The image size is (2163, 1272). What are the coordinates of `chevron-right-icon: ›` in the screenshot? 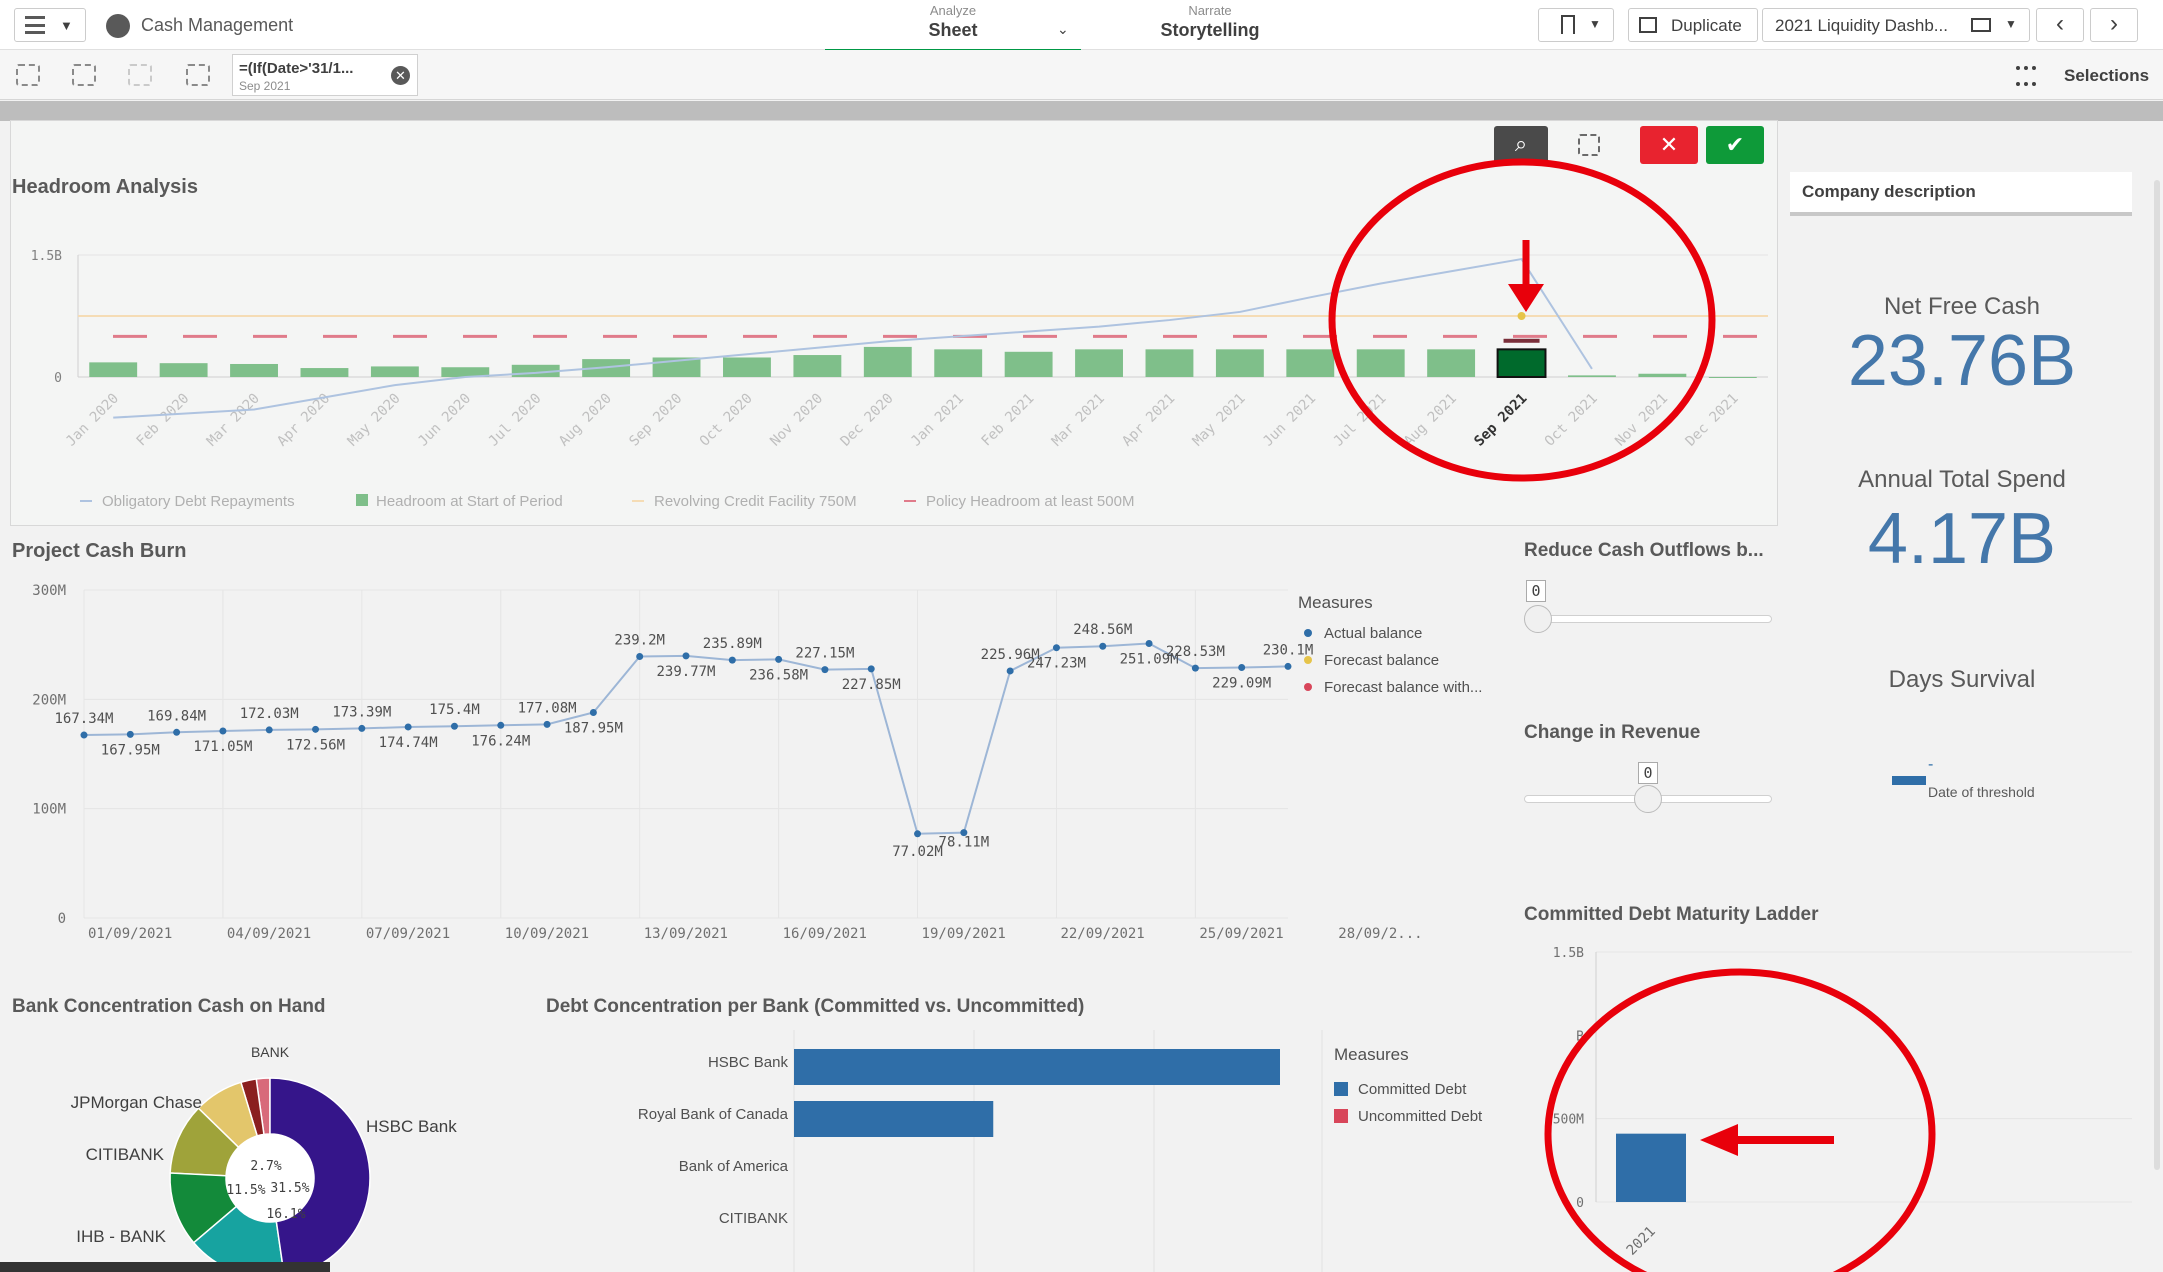 It's located at (2114, 23).